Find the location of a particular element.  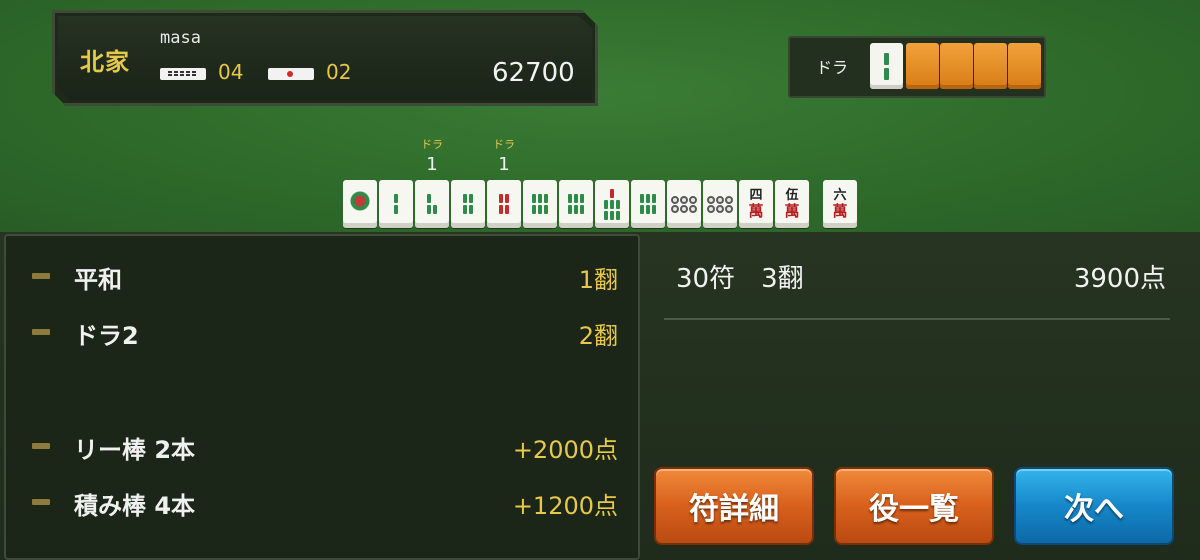

yaku-list-button: 役一覧 is located at coordinates (914, 506).